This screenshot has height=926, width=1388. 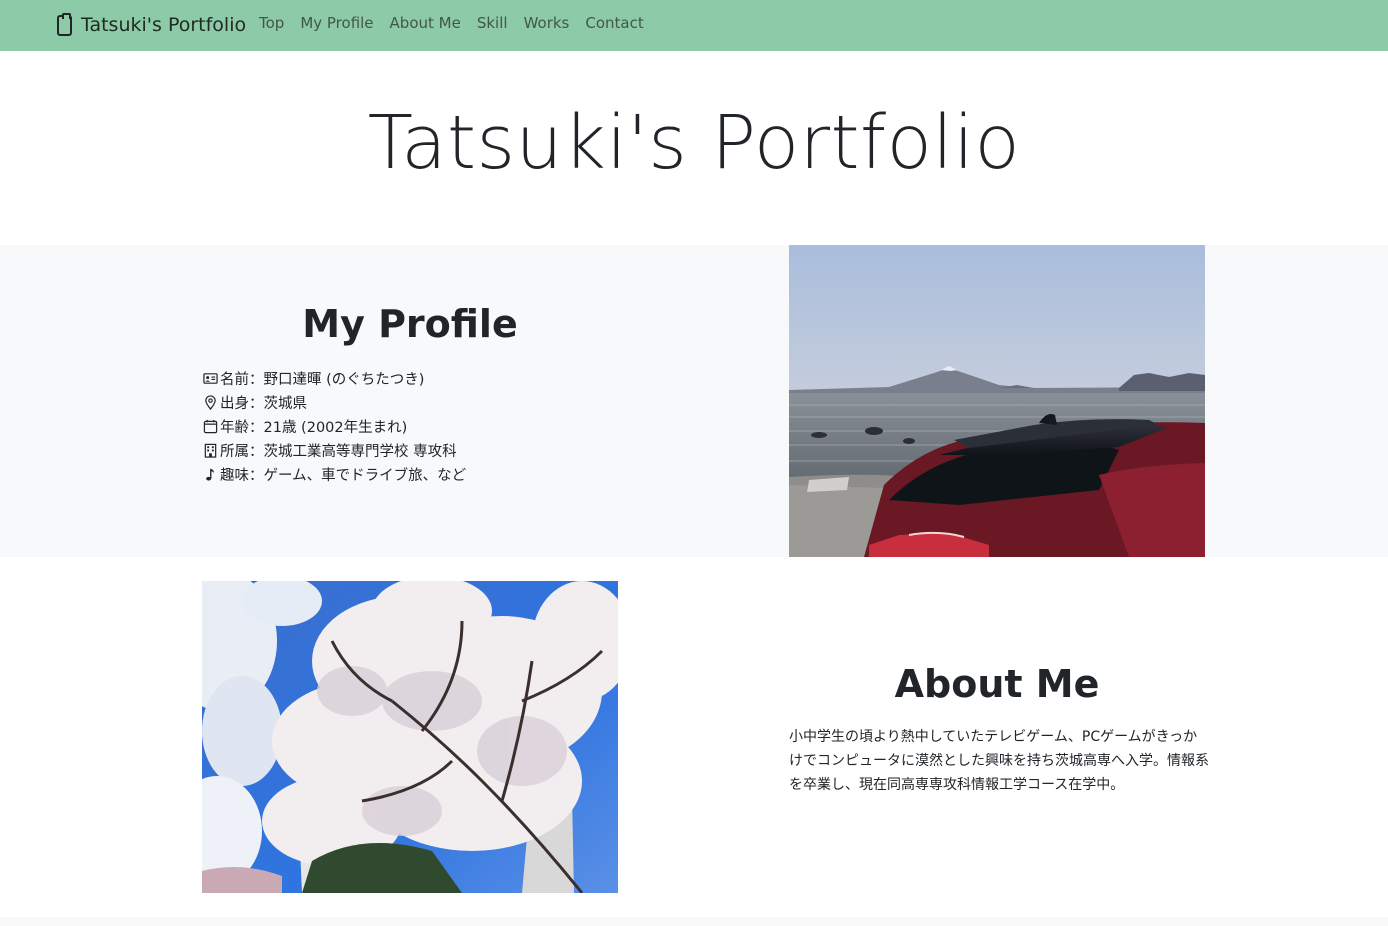 I want to click on profile-item-hobby: 趣味：ゲーム、車でドライブ旅、など, so click(x=334, y=474).